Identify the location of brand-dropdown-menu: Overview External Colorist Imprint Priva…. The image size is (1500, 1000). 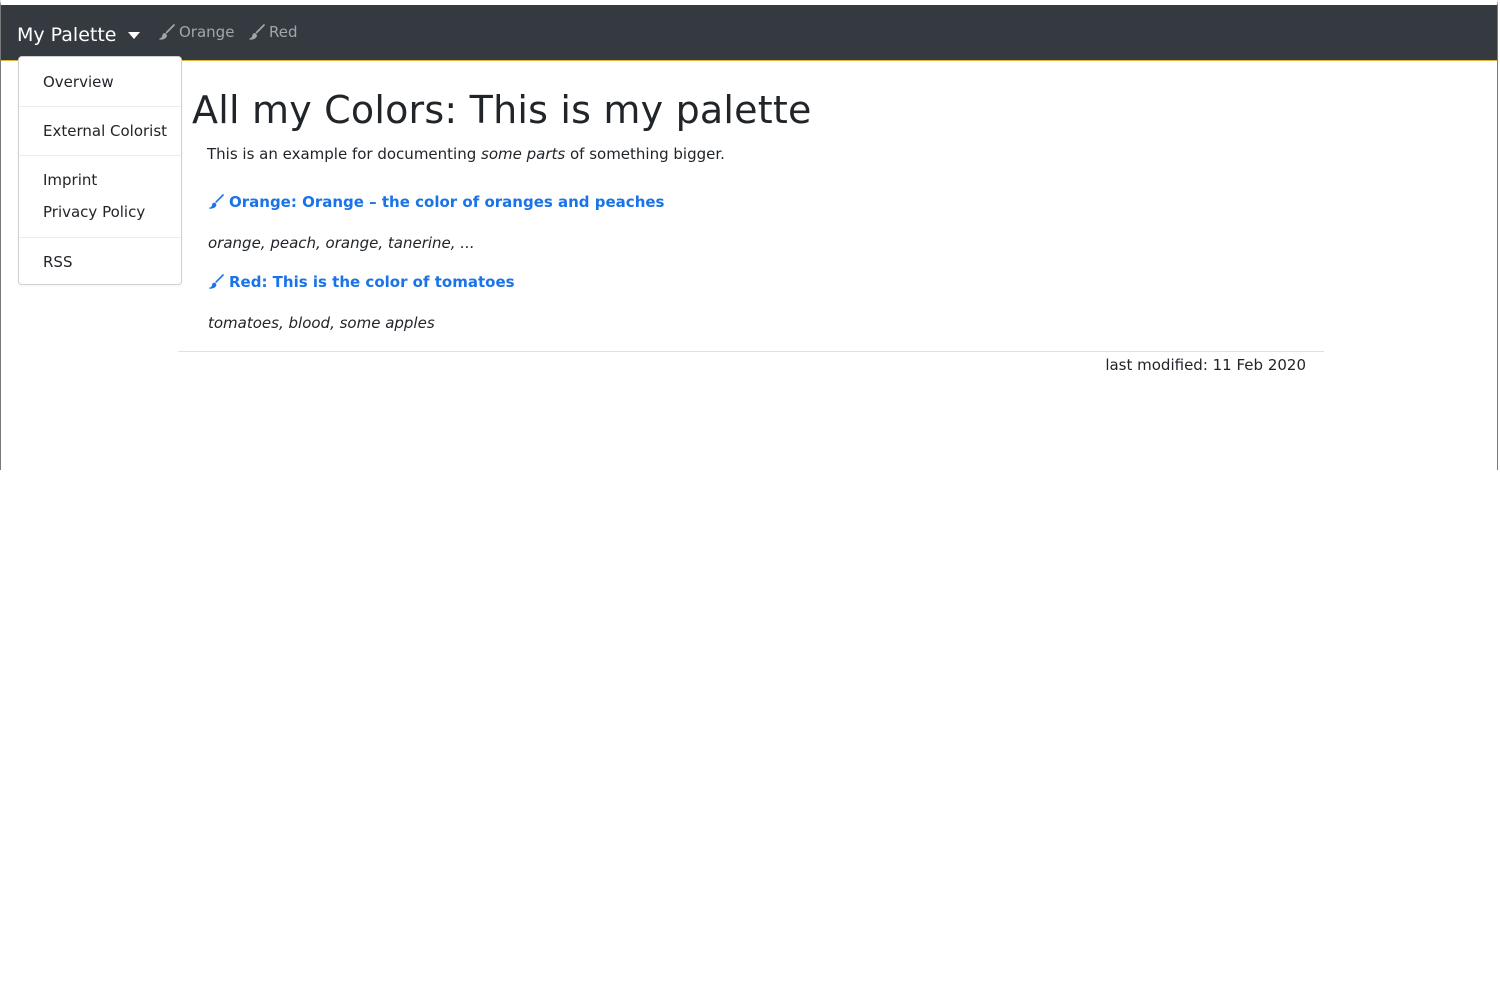
(100, 170).